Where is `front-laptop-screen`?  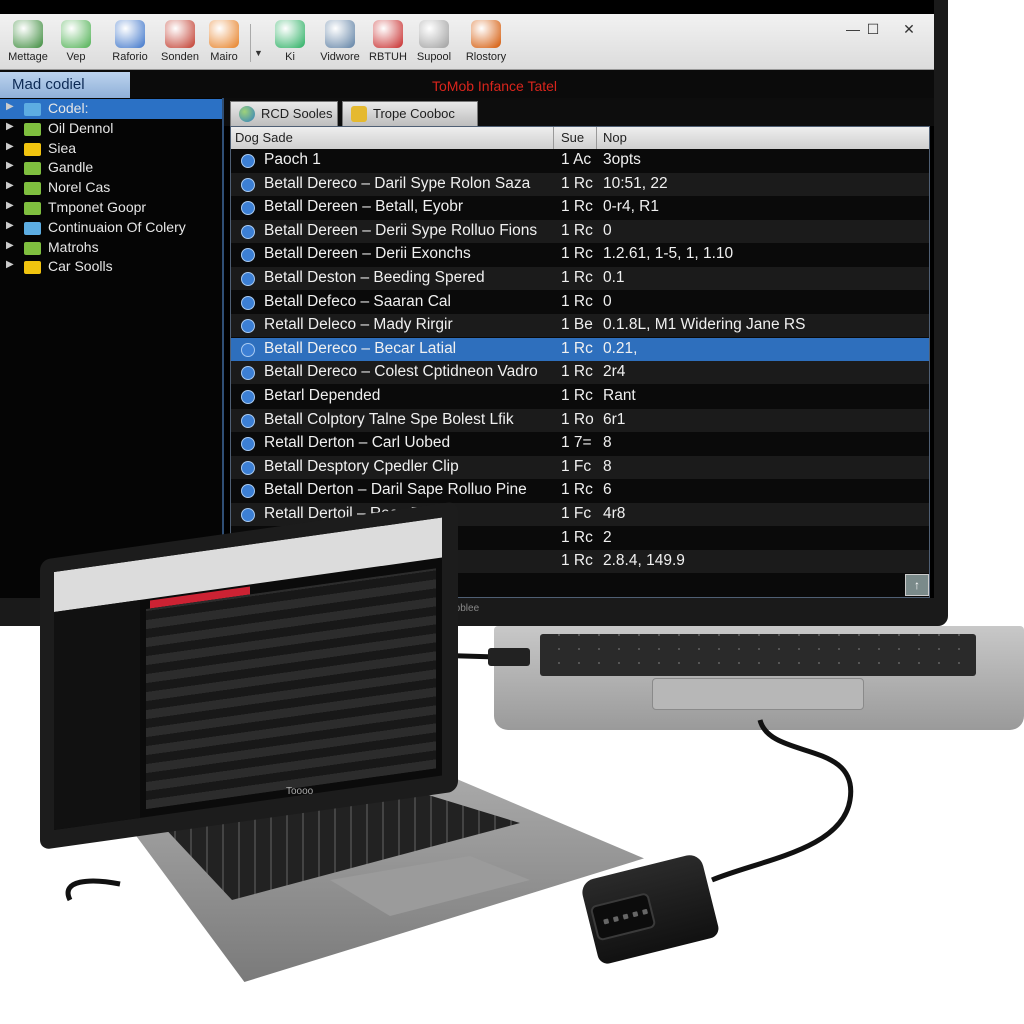
front-laptop-screen is located at coordinates (248, 674).